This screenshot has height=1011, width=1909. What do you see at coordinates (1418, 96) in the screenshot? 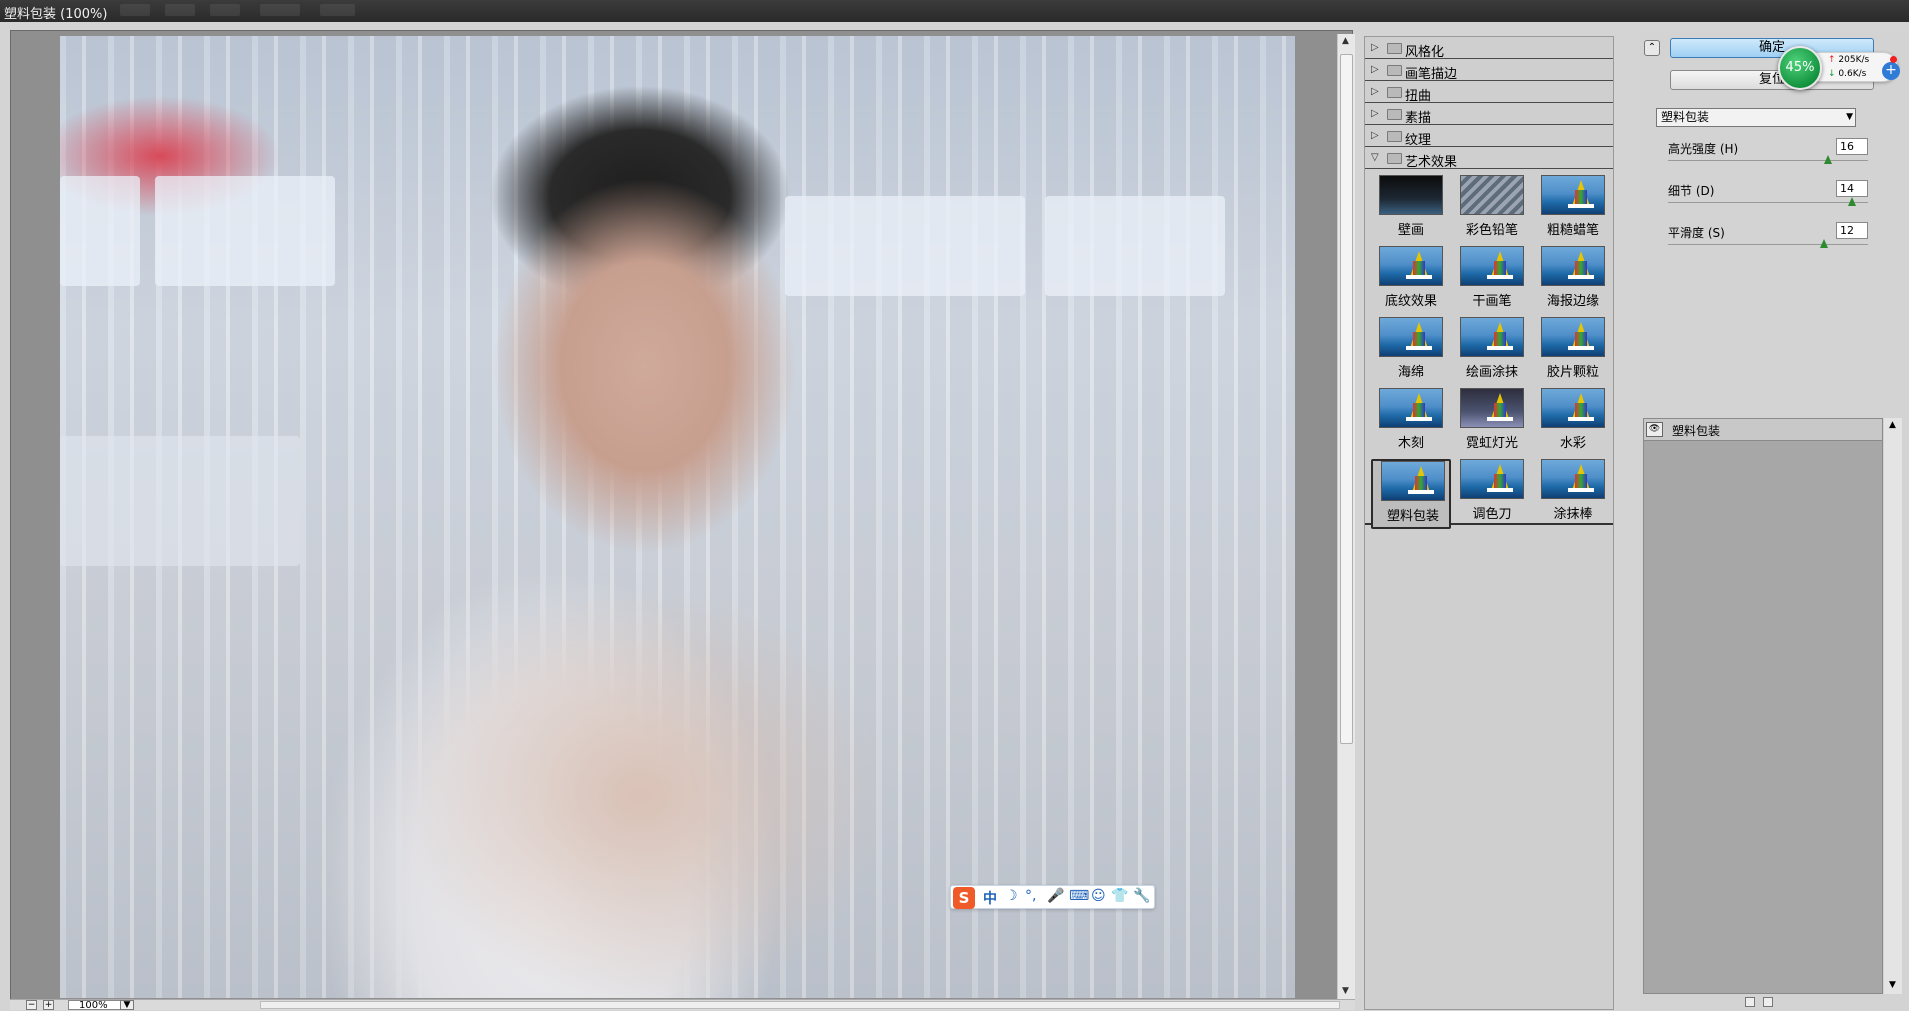
I see `filter-folder-label: 扭曲` at bounding box center [1418, 96].